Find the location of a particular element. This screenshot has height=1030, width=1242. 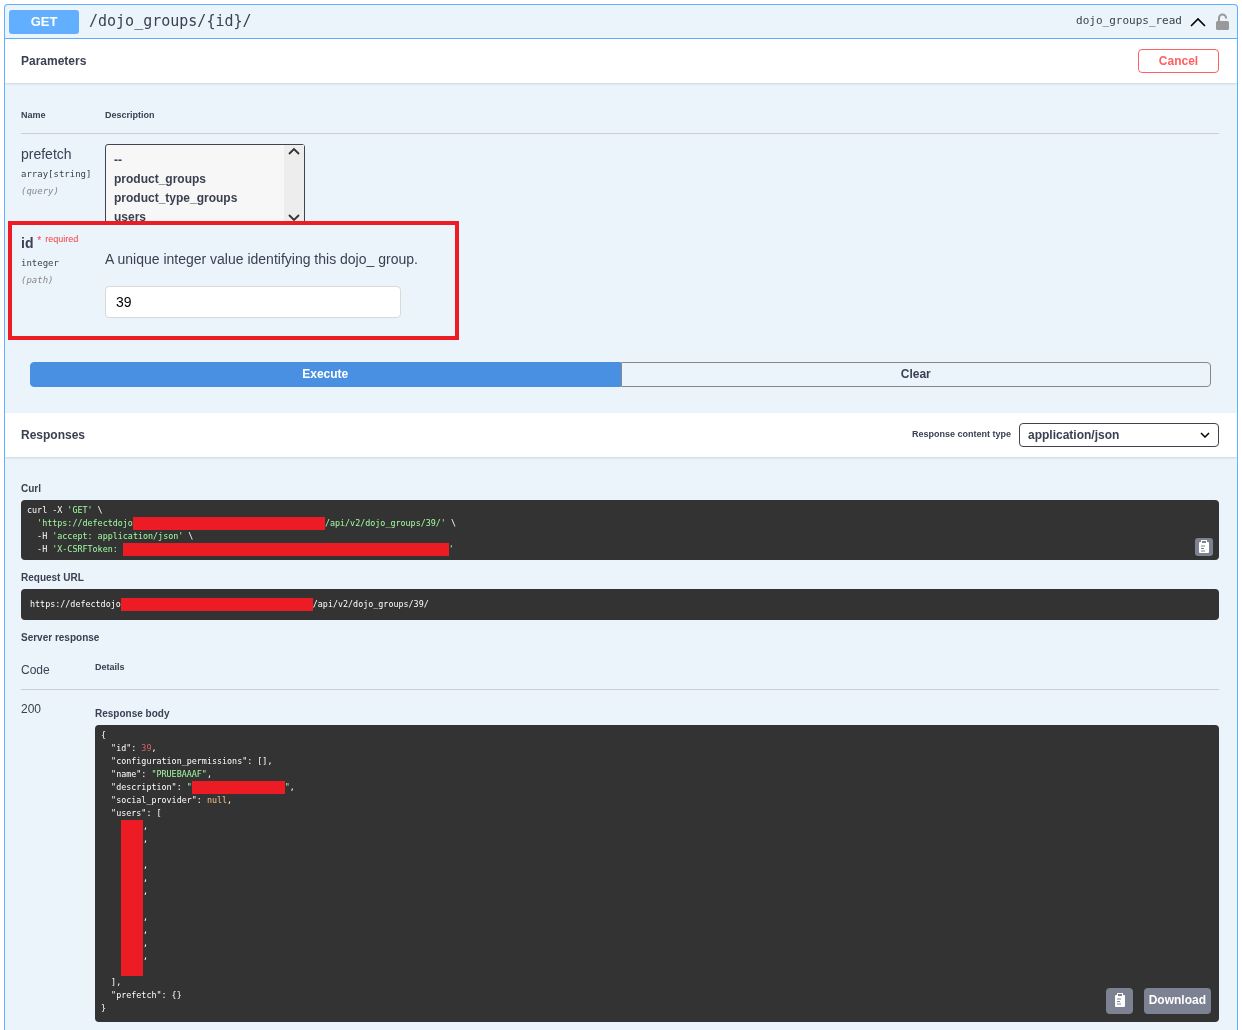

id-input-field: 39 is located at coordinates (253, 301).